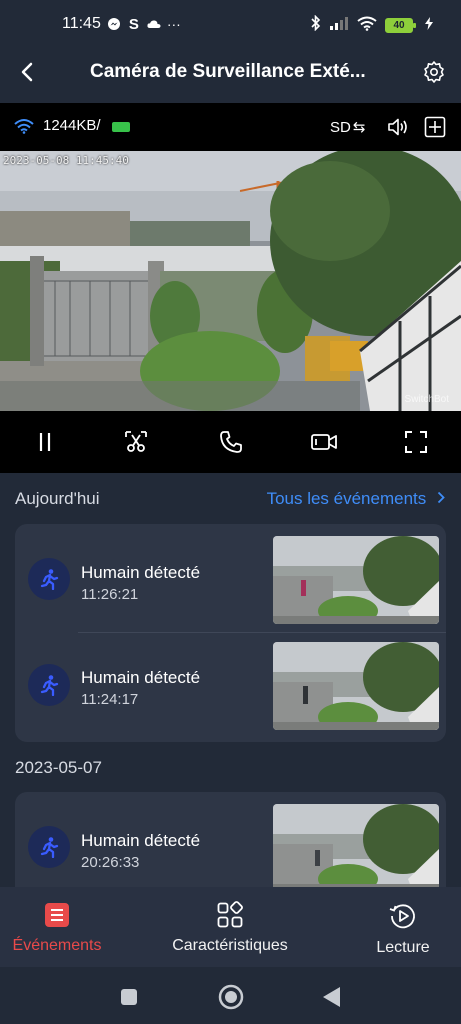 This screenshot has height=1024, width=461. I want to click on swap-icon: ⇆, so click(359, 127).